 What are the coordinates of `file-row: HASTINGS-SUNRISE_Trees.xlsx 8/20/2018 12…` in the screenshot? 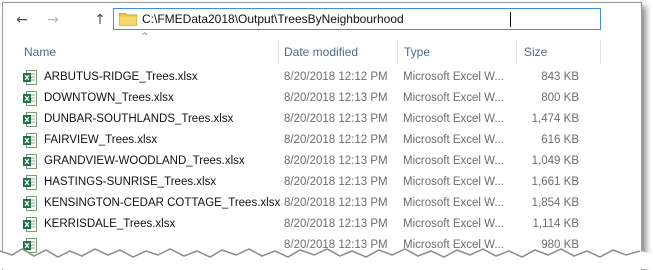 It's located at (322, 182).